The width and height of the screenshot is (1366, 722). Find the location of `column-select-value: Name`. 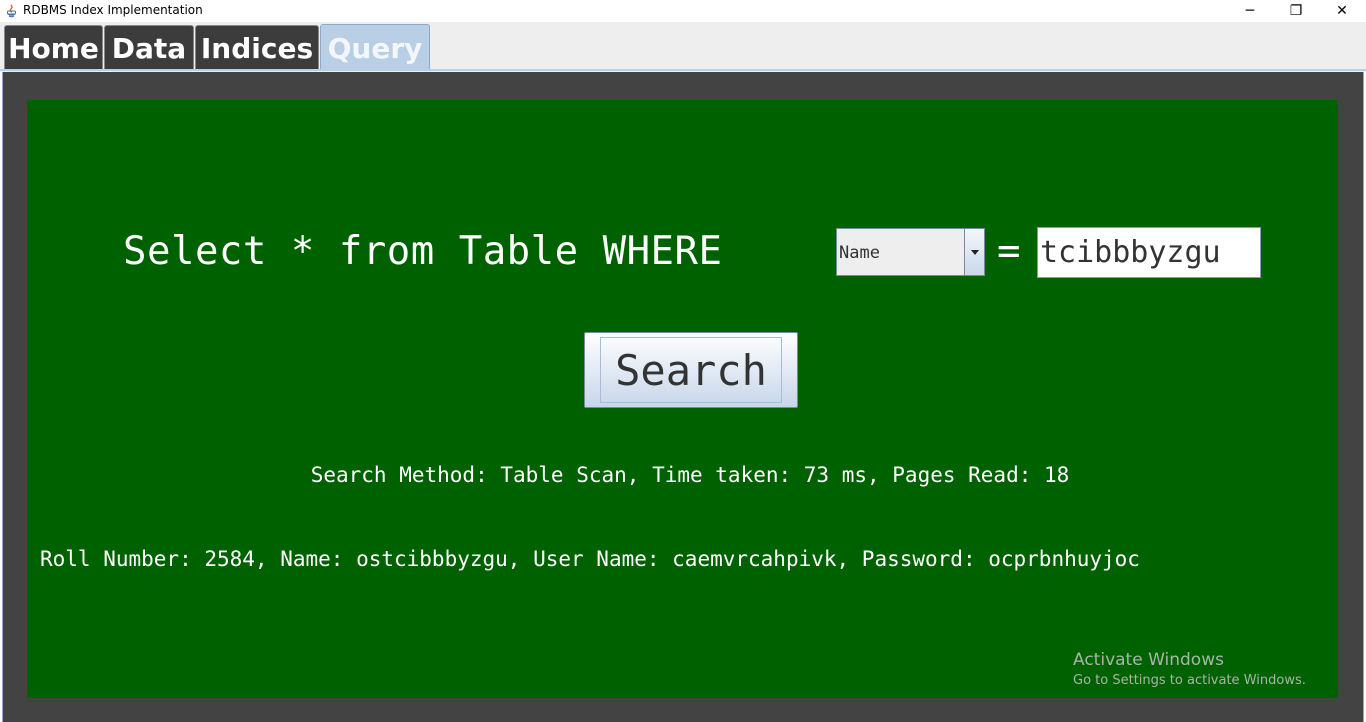

column-select-value: Name is located at coordinates (859, 253).